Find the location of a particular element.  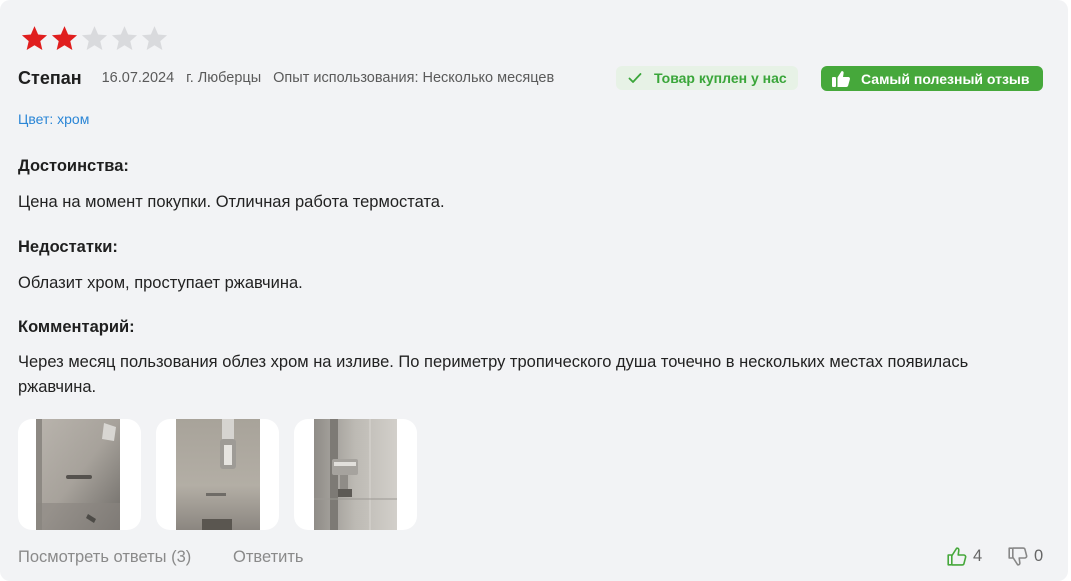

check-icon is located at coordinates (635, 78).